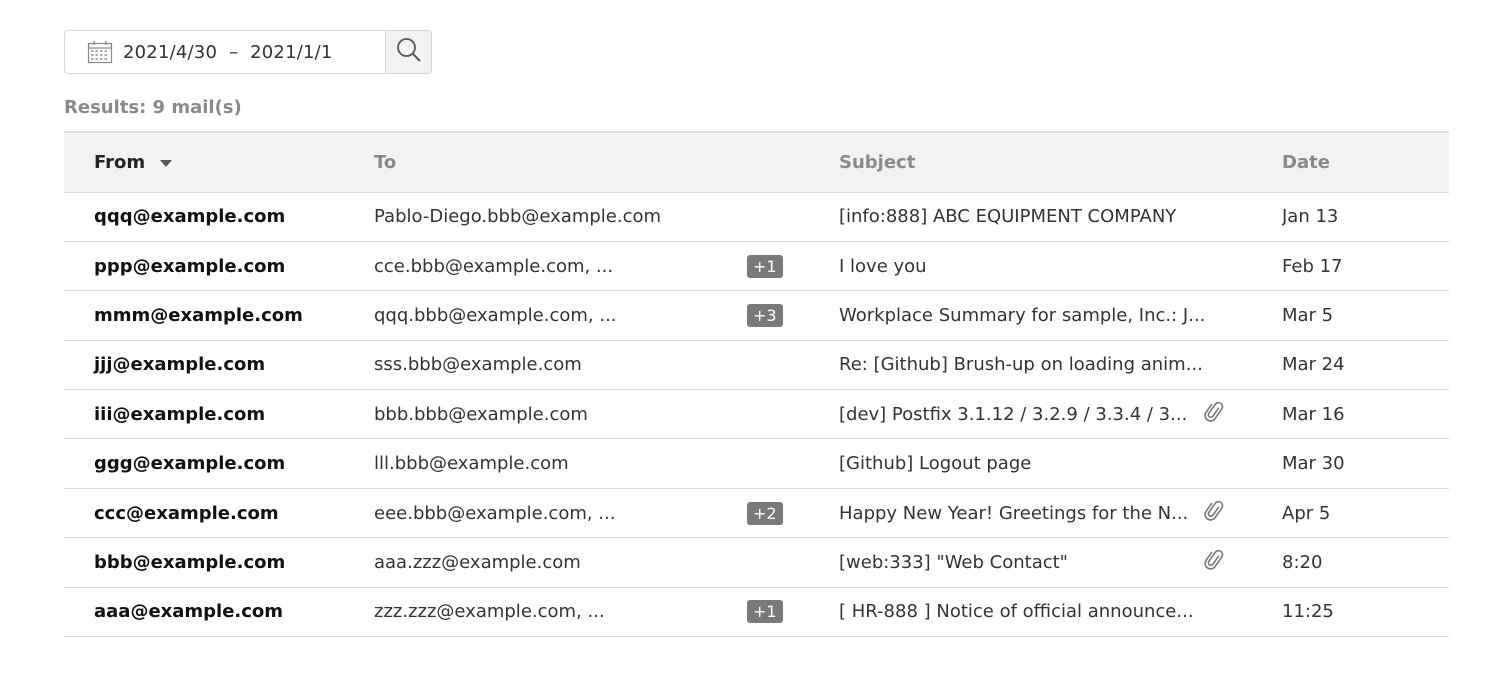  I want to click on date-range-search: 2021/4/30 – 2021/1/1, so click(248, 52).